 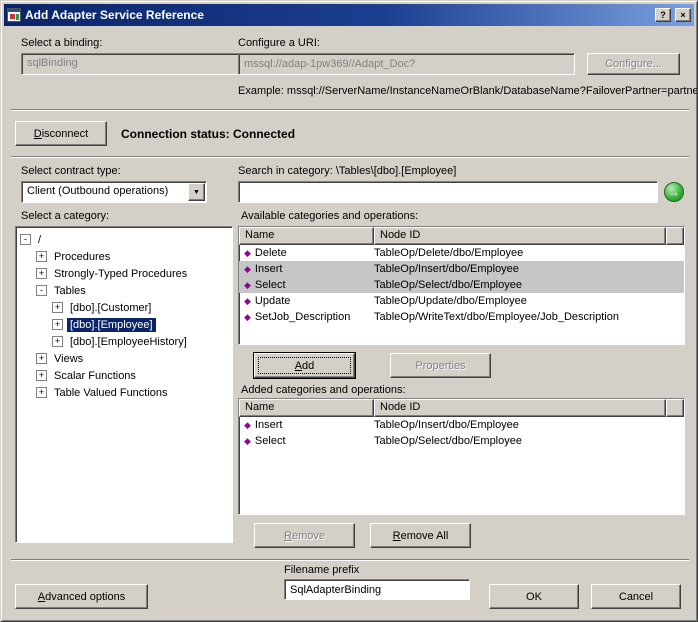 I want to click on add-button: Add, so click(x=304, y=365).